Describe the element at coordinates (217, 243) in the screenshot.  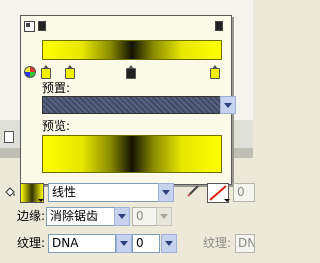
I see `stroke-texture-label: 纹理:` at that location.